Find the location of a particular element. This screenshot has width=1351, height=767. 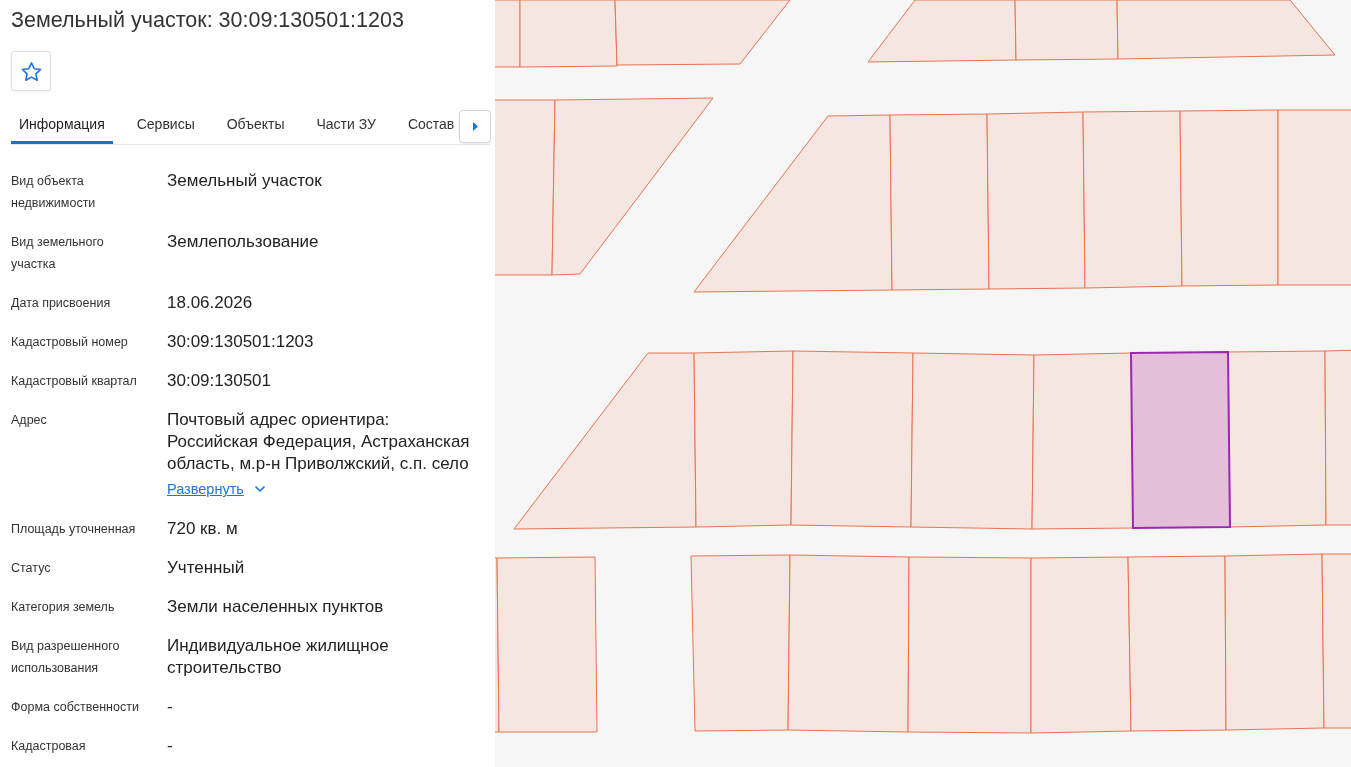

tabs-scroll-button is located at coordinates (475, 126).